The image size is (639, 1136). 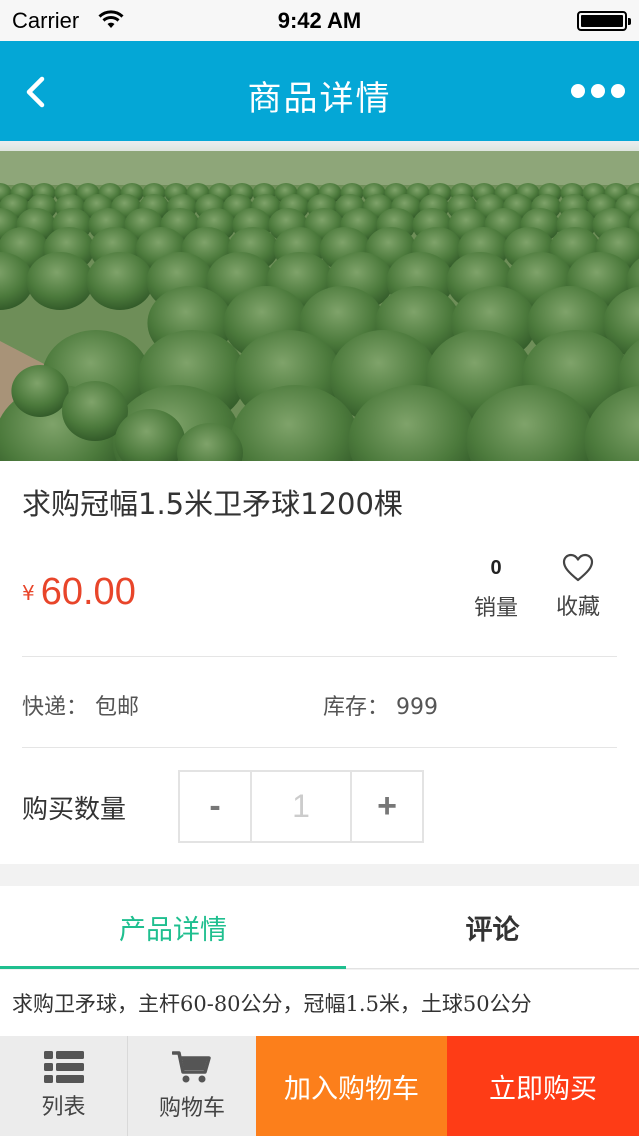 What do you see at coordinates (88, 592) in the screenshot?
I see `price-value: 60.00` at bounding box center [88, 592].